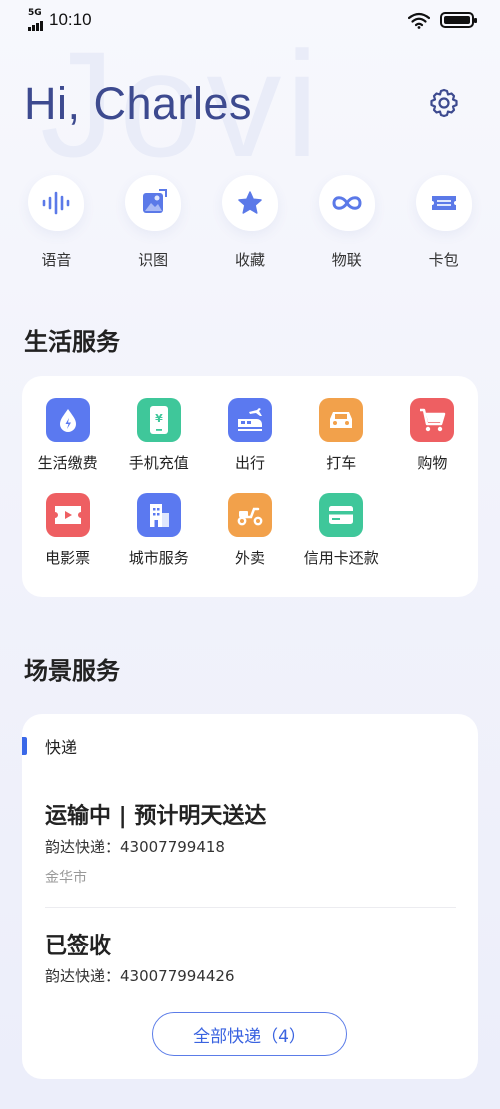 The height and width of the screenshot is (1109, 500). Describe the element at coordinates (250, 516) in the screenshot. I see `scooter-icon` at that location.